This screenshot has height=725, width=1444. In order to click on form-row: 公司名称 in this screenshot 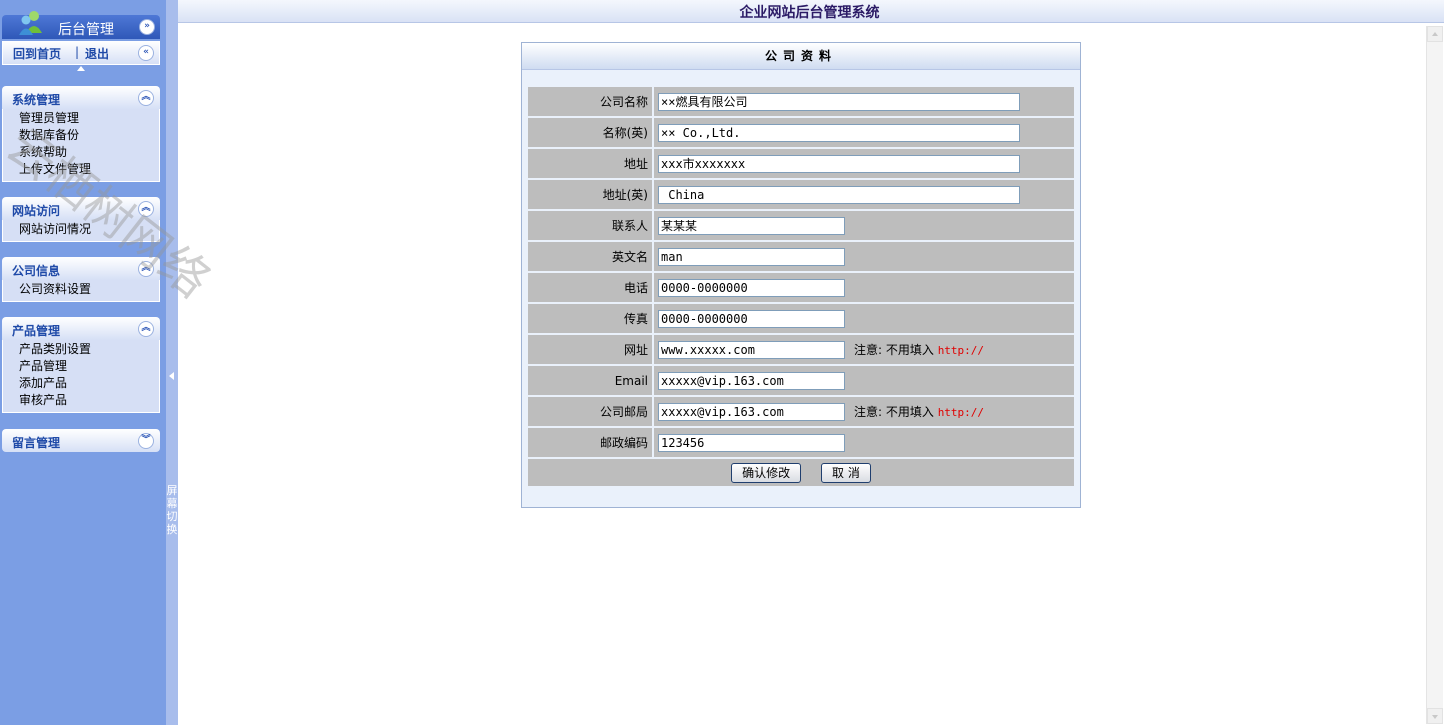, I will do `click(801, 102)`.